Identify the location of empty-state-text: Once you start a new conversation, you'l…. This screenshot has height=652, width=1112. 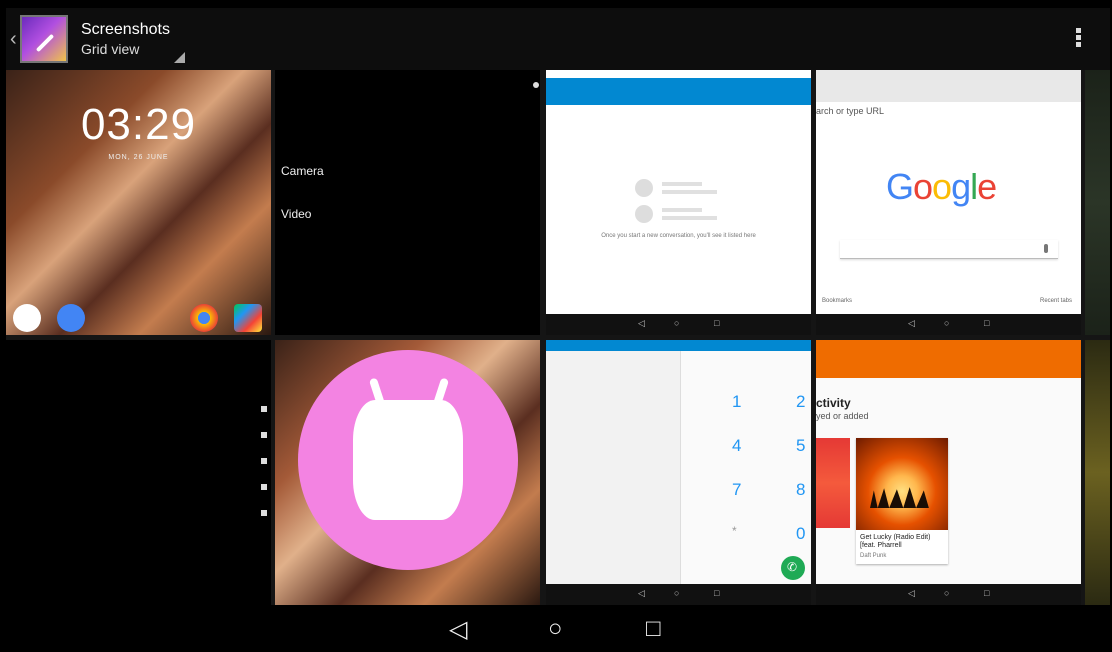
(678, 236).